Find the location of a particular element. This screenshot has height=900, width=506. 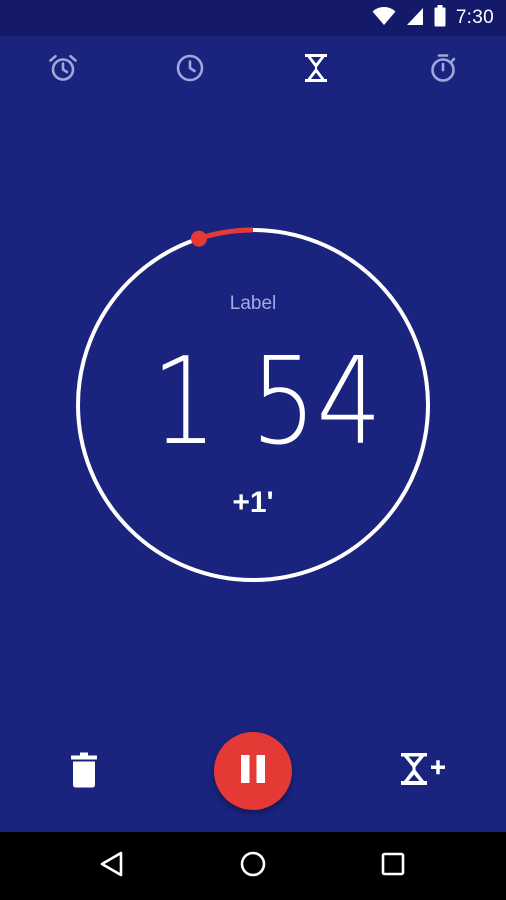

tab-timer is located at coordinates (316, 70).